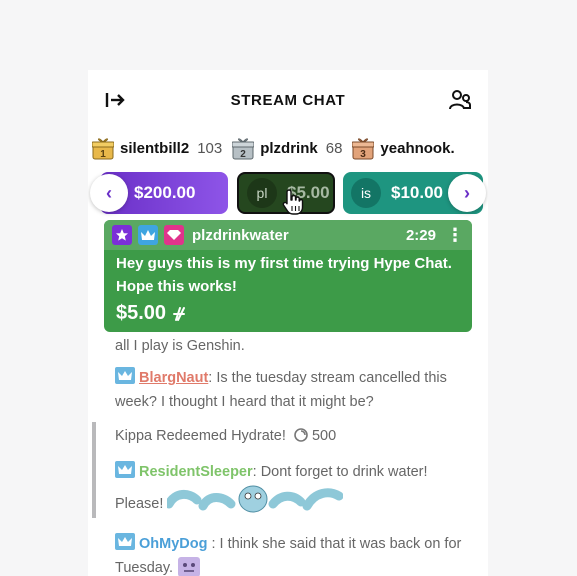 This screenshot has width=577, height=576. I want to click on channel-points-icon, so click(301, 435).